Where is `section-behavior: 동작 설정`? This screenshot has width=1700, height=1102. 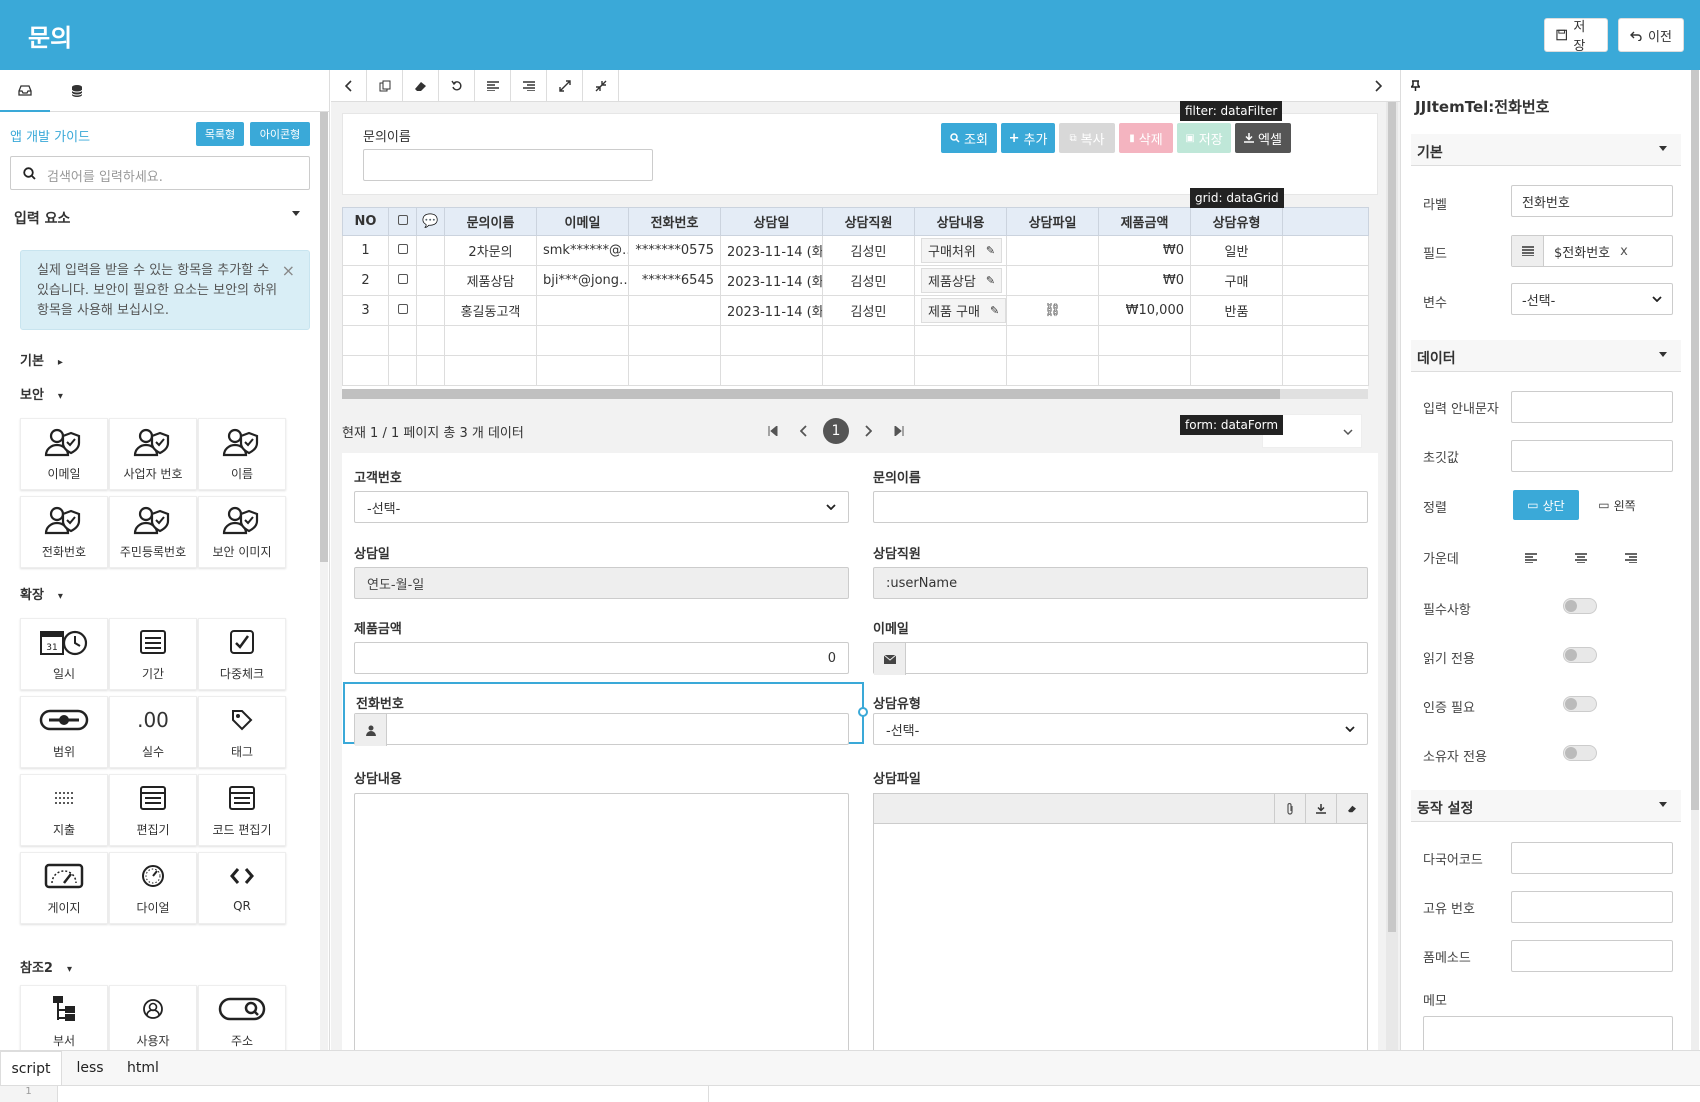 section-behavior: 동작 설정 is located at coordinates (1546, 806).